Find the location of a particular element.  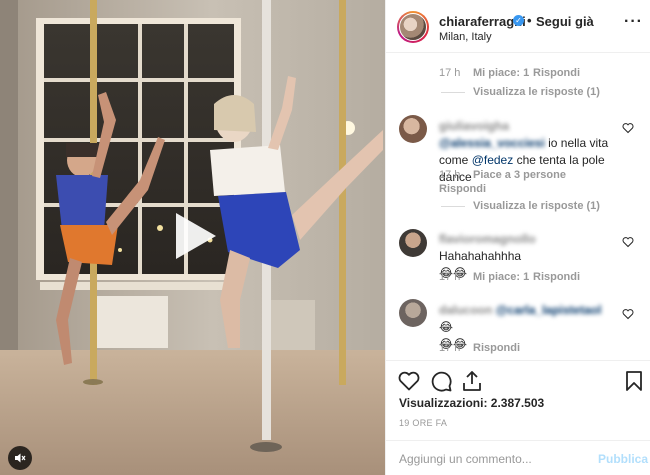

comment-text: Hahahahahhha is located at coordinates (480, 256).